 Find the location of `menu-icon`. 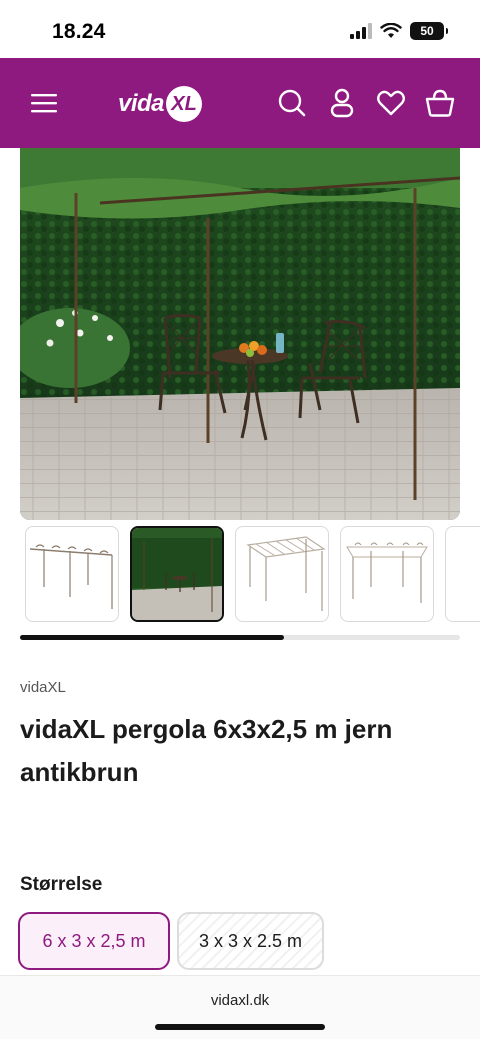

menu-icon is located at coordinates (44, 103).